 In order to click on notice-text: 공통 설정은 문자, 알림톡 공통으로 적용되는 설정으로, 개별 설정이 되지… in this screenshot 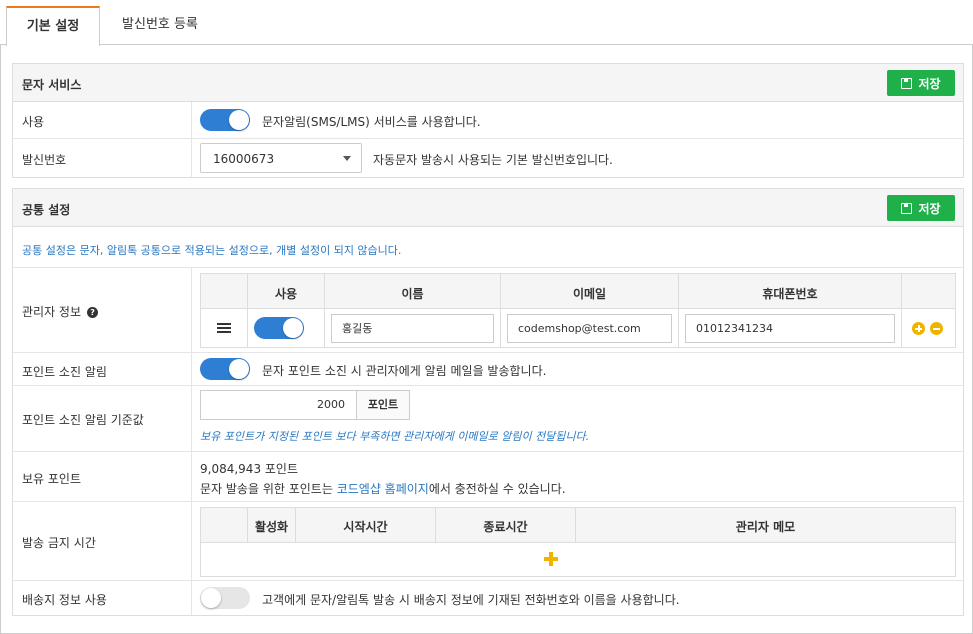, I will do `click(212, 250)`.